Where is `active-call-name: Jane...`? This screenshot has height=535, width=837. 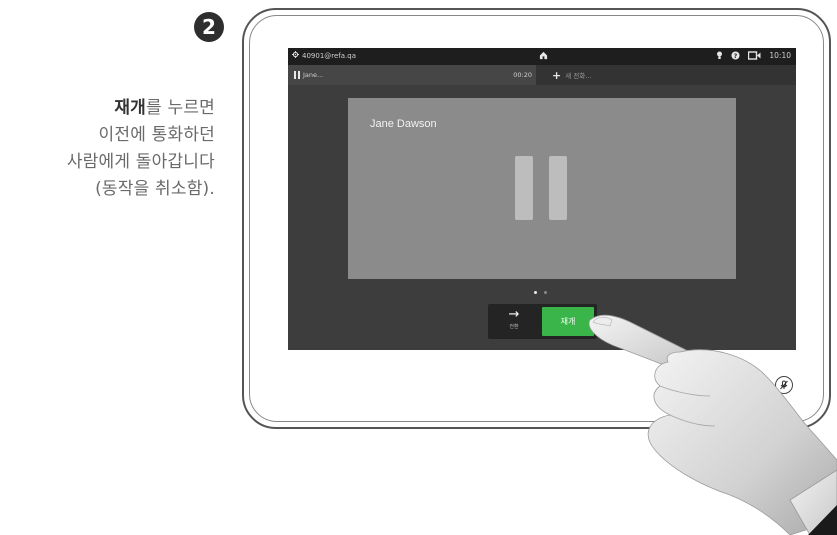 active-call-name: Jane... is located at coordinates (313, 75).